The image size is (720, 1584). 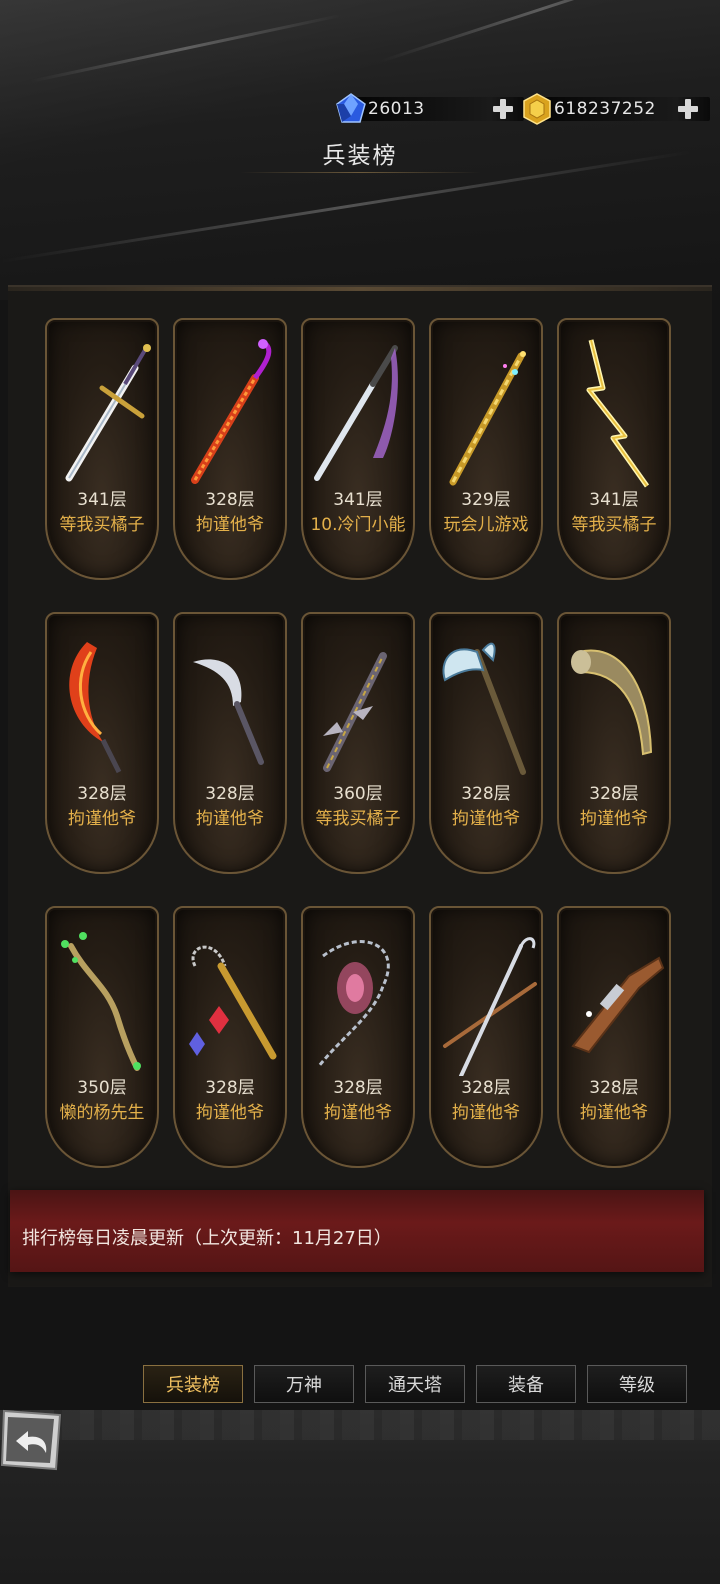 What do you see at coordinates (355, 712) in the screenshot?
I see `scorpion-blade-icon` at bounding box center [355, 712].